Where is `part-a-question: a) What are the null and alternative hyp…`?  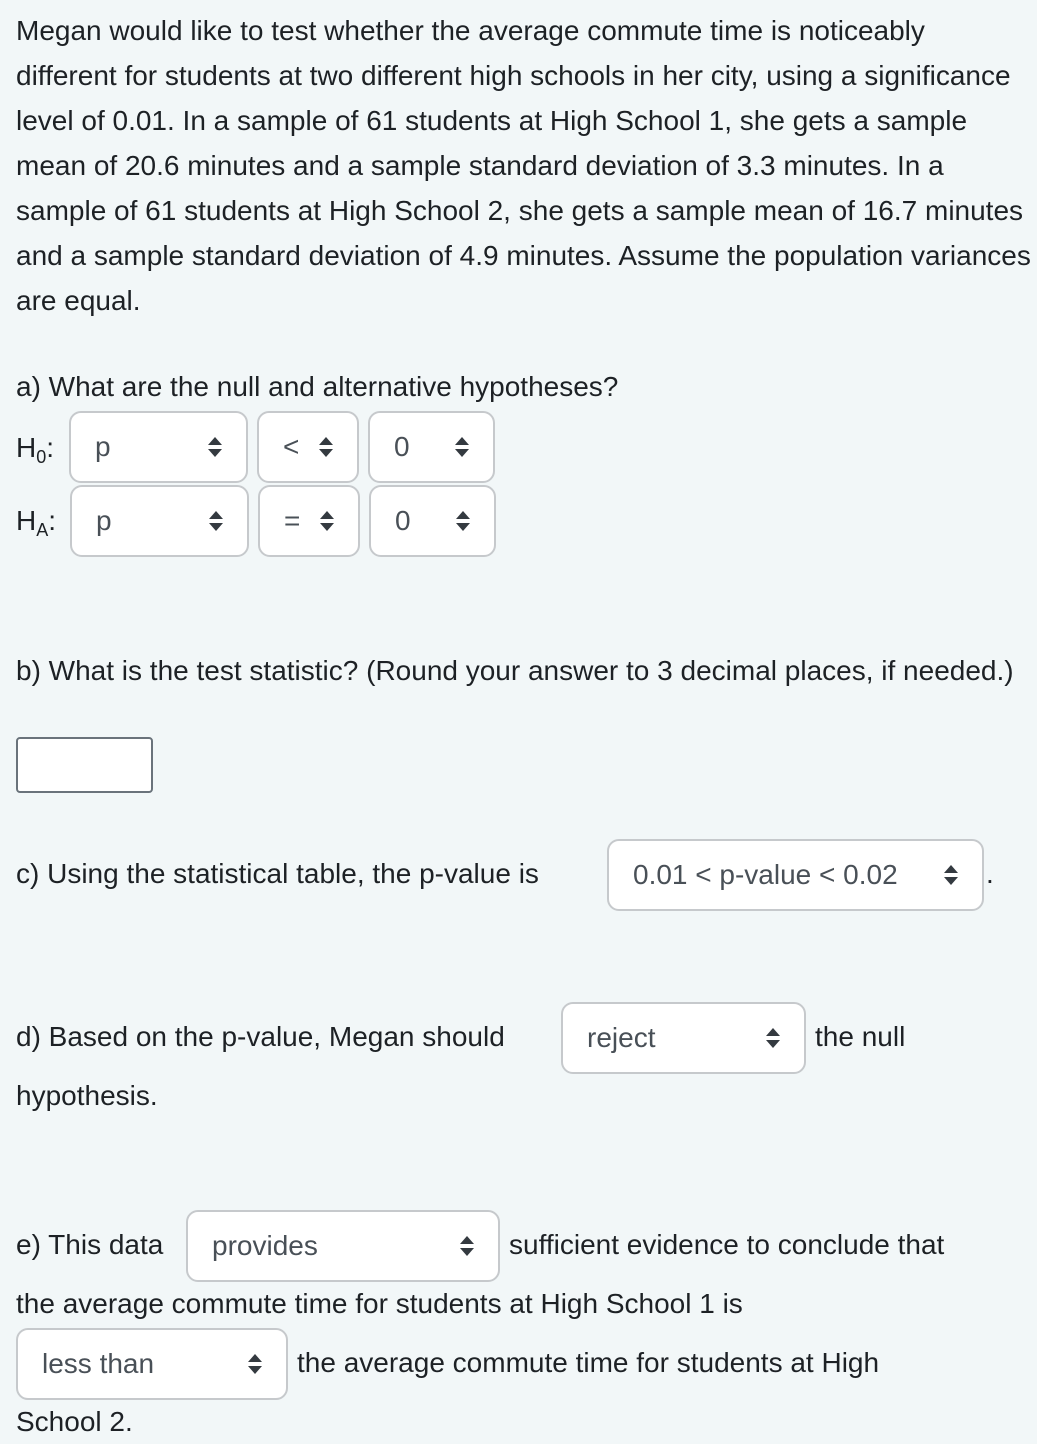 part-a-question: a) What are the null and alternative hyp… is located at coordinates (317, 386).